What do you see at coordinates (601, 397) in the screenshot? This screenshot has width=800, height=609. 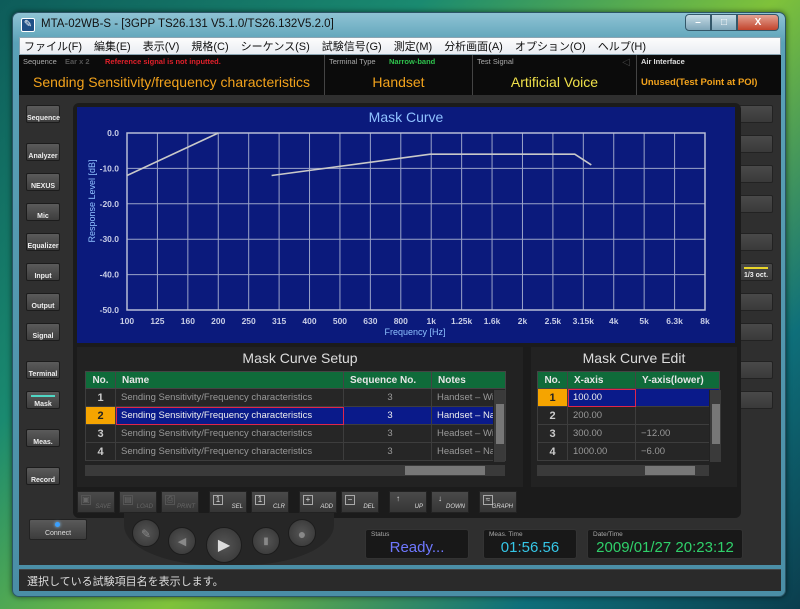 I see `row-x: 100.00` at bounding box center [601, 397].